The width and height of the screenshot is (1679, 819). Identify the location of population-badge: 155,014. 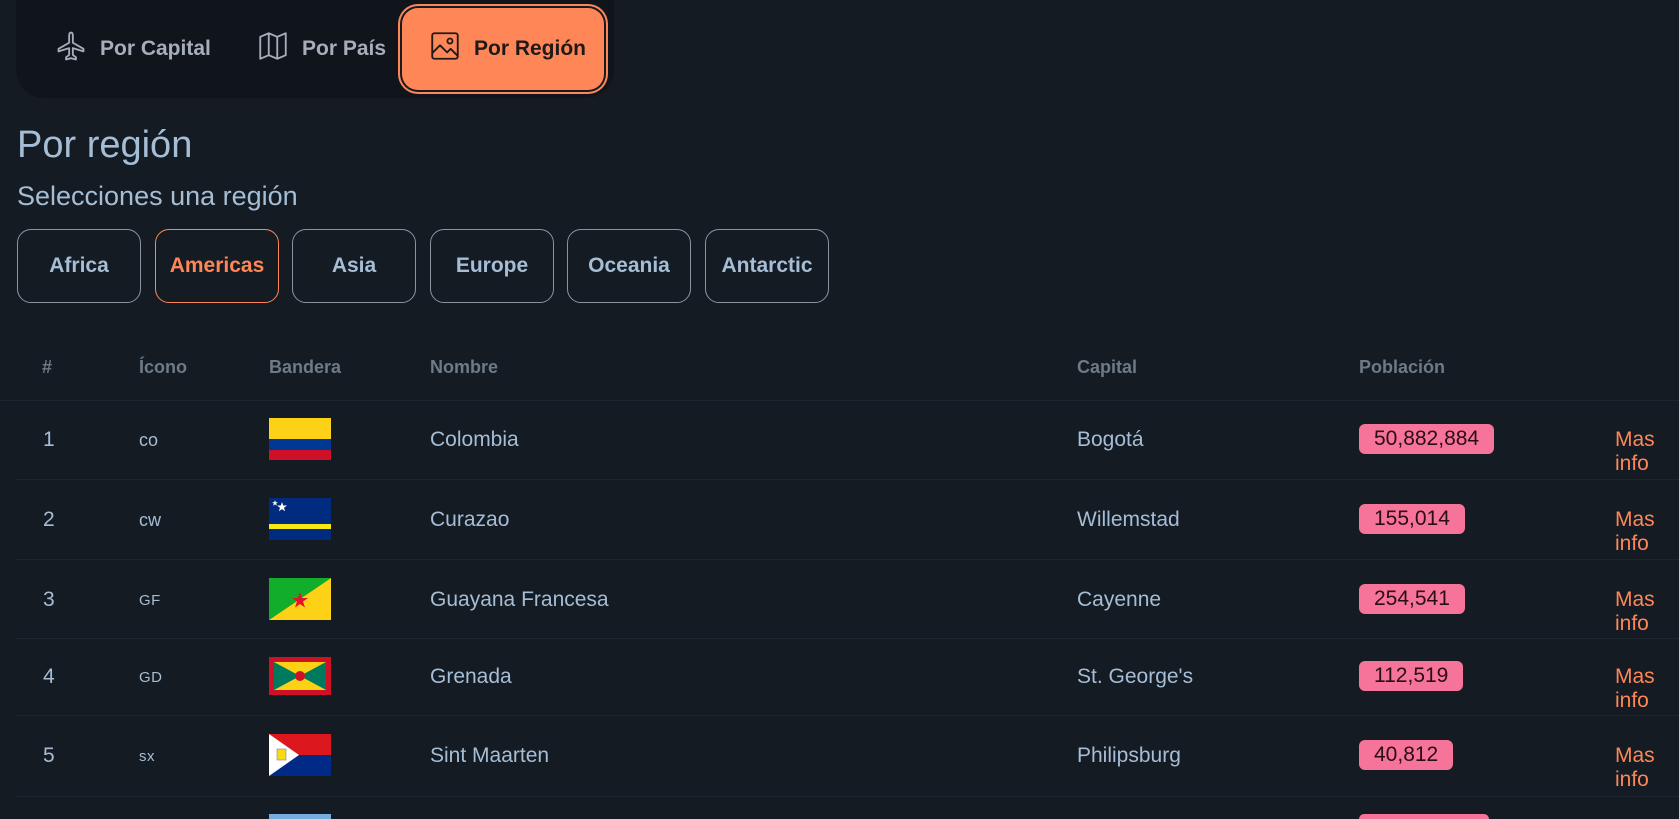
(1412, 519).